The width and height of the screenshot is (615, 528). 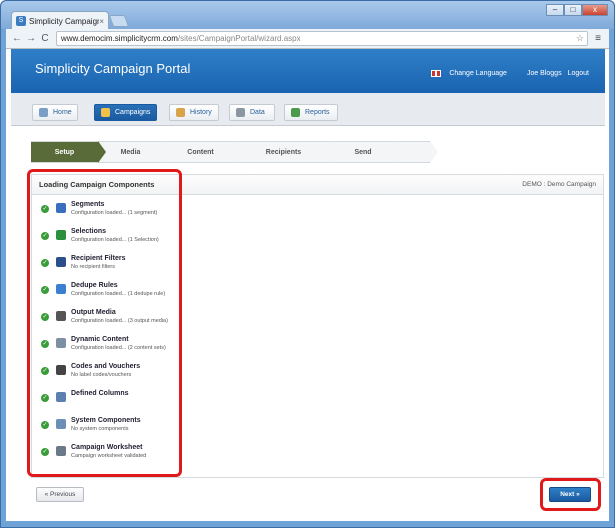 I want to click on step-content: Content, so click(x=204, y=152).